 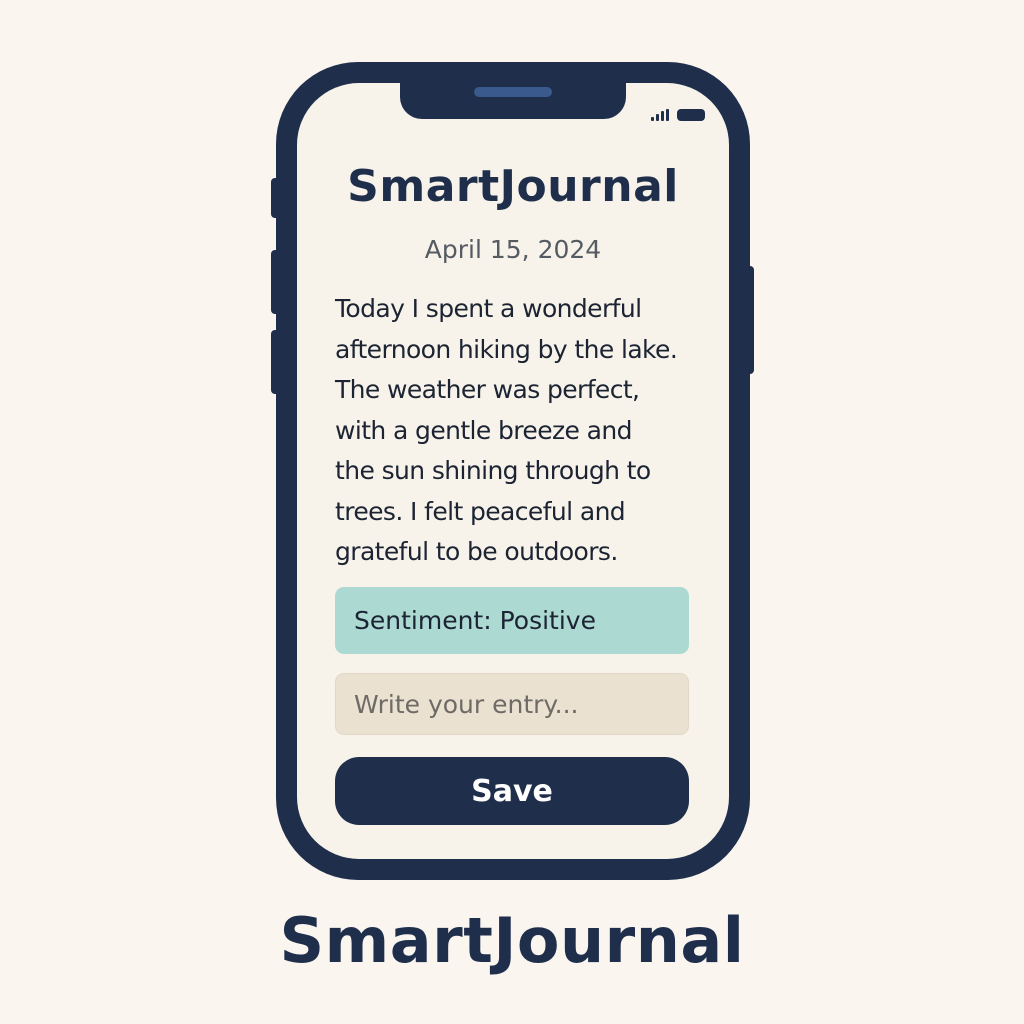 I want to click on speaker-grille, so click(x=513, y=92).